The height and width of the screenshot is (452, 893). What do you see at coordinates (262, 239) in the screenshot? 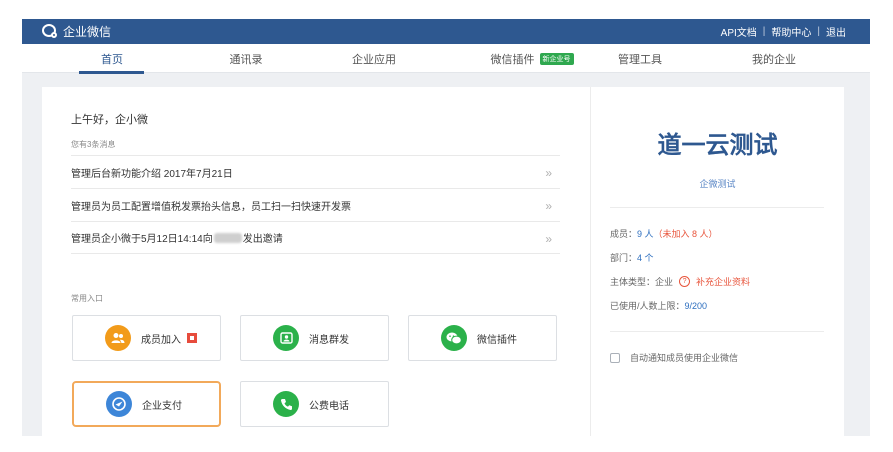
I see `message-text-suffix: 发出邀请` at bounding box center [262, 239].